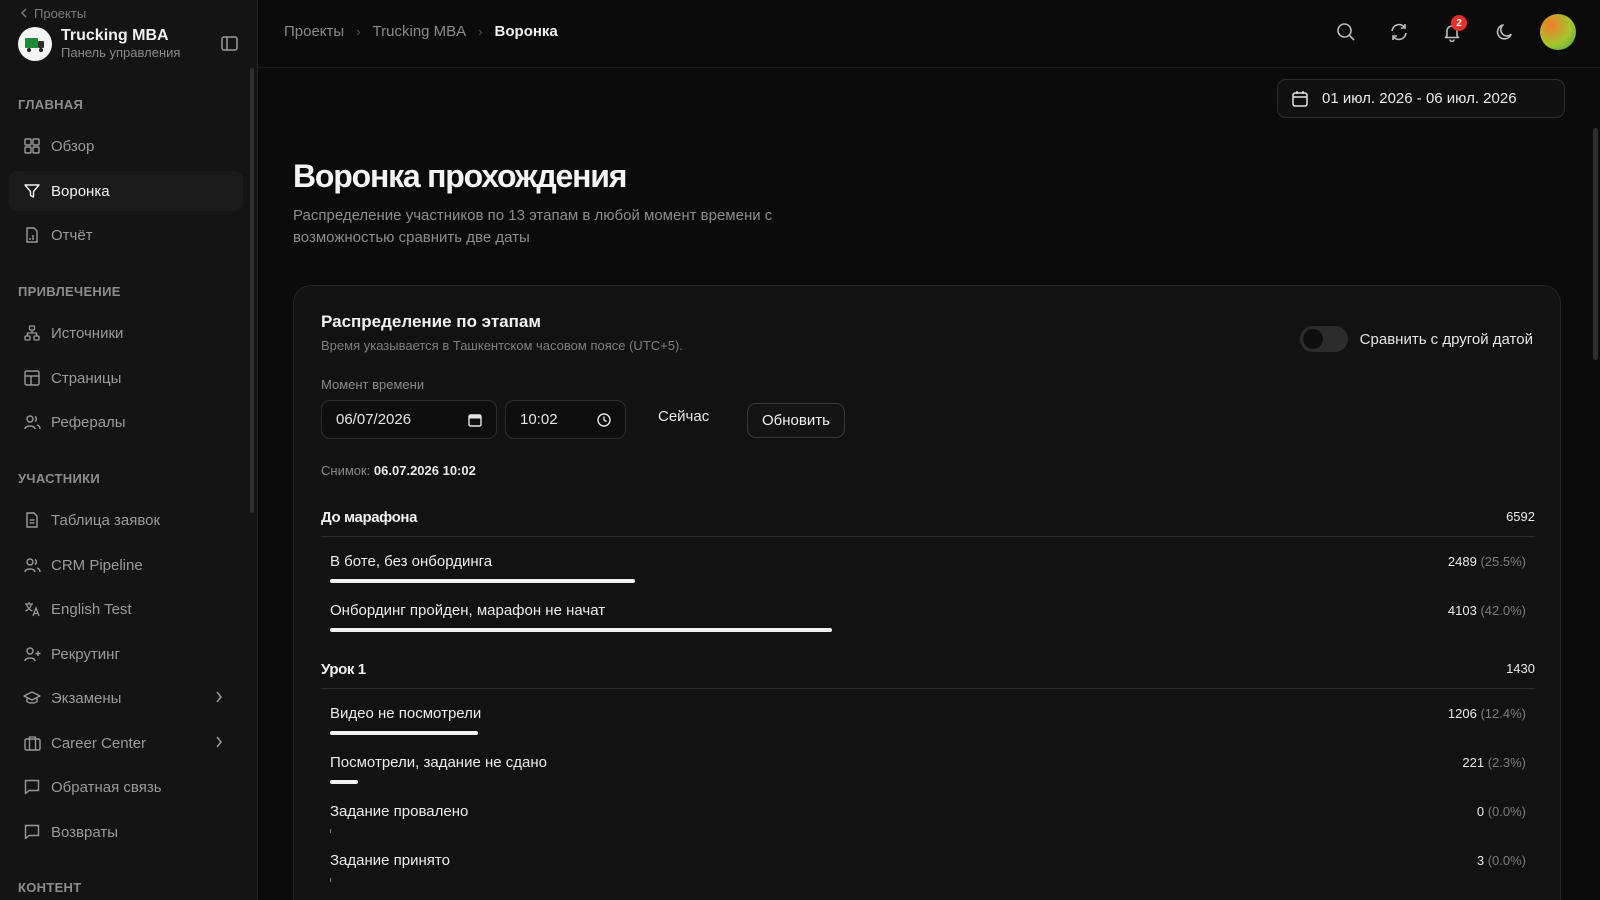 The height and width of the screenshot is (900, 1600). I want to click on briefcase-icon, so click(32, 743).